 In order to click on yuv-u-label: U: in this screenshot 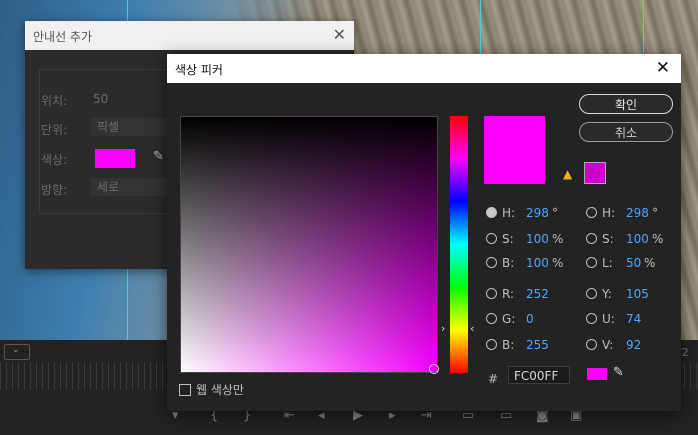, I will do `click(608, 319)`.